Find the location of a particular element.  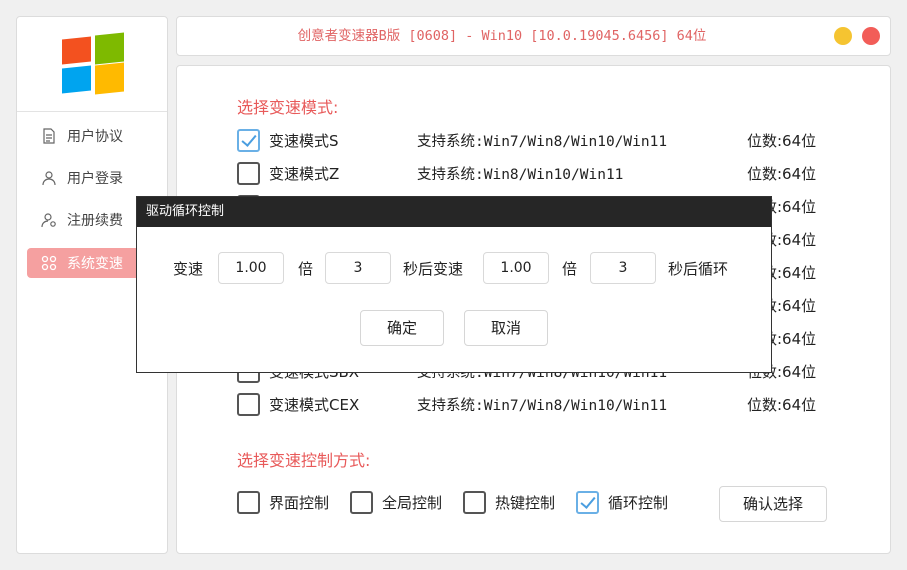

grid-icon is located at coordinates (49, 263).